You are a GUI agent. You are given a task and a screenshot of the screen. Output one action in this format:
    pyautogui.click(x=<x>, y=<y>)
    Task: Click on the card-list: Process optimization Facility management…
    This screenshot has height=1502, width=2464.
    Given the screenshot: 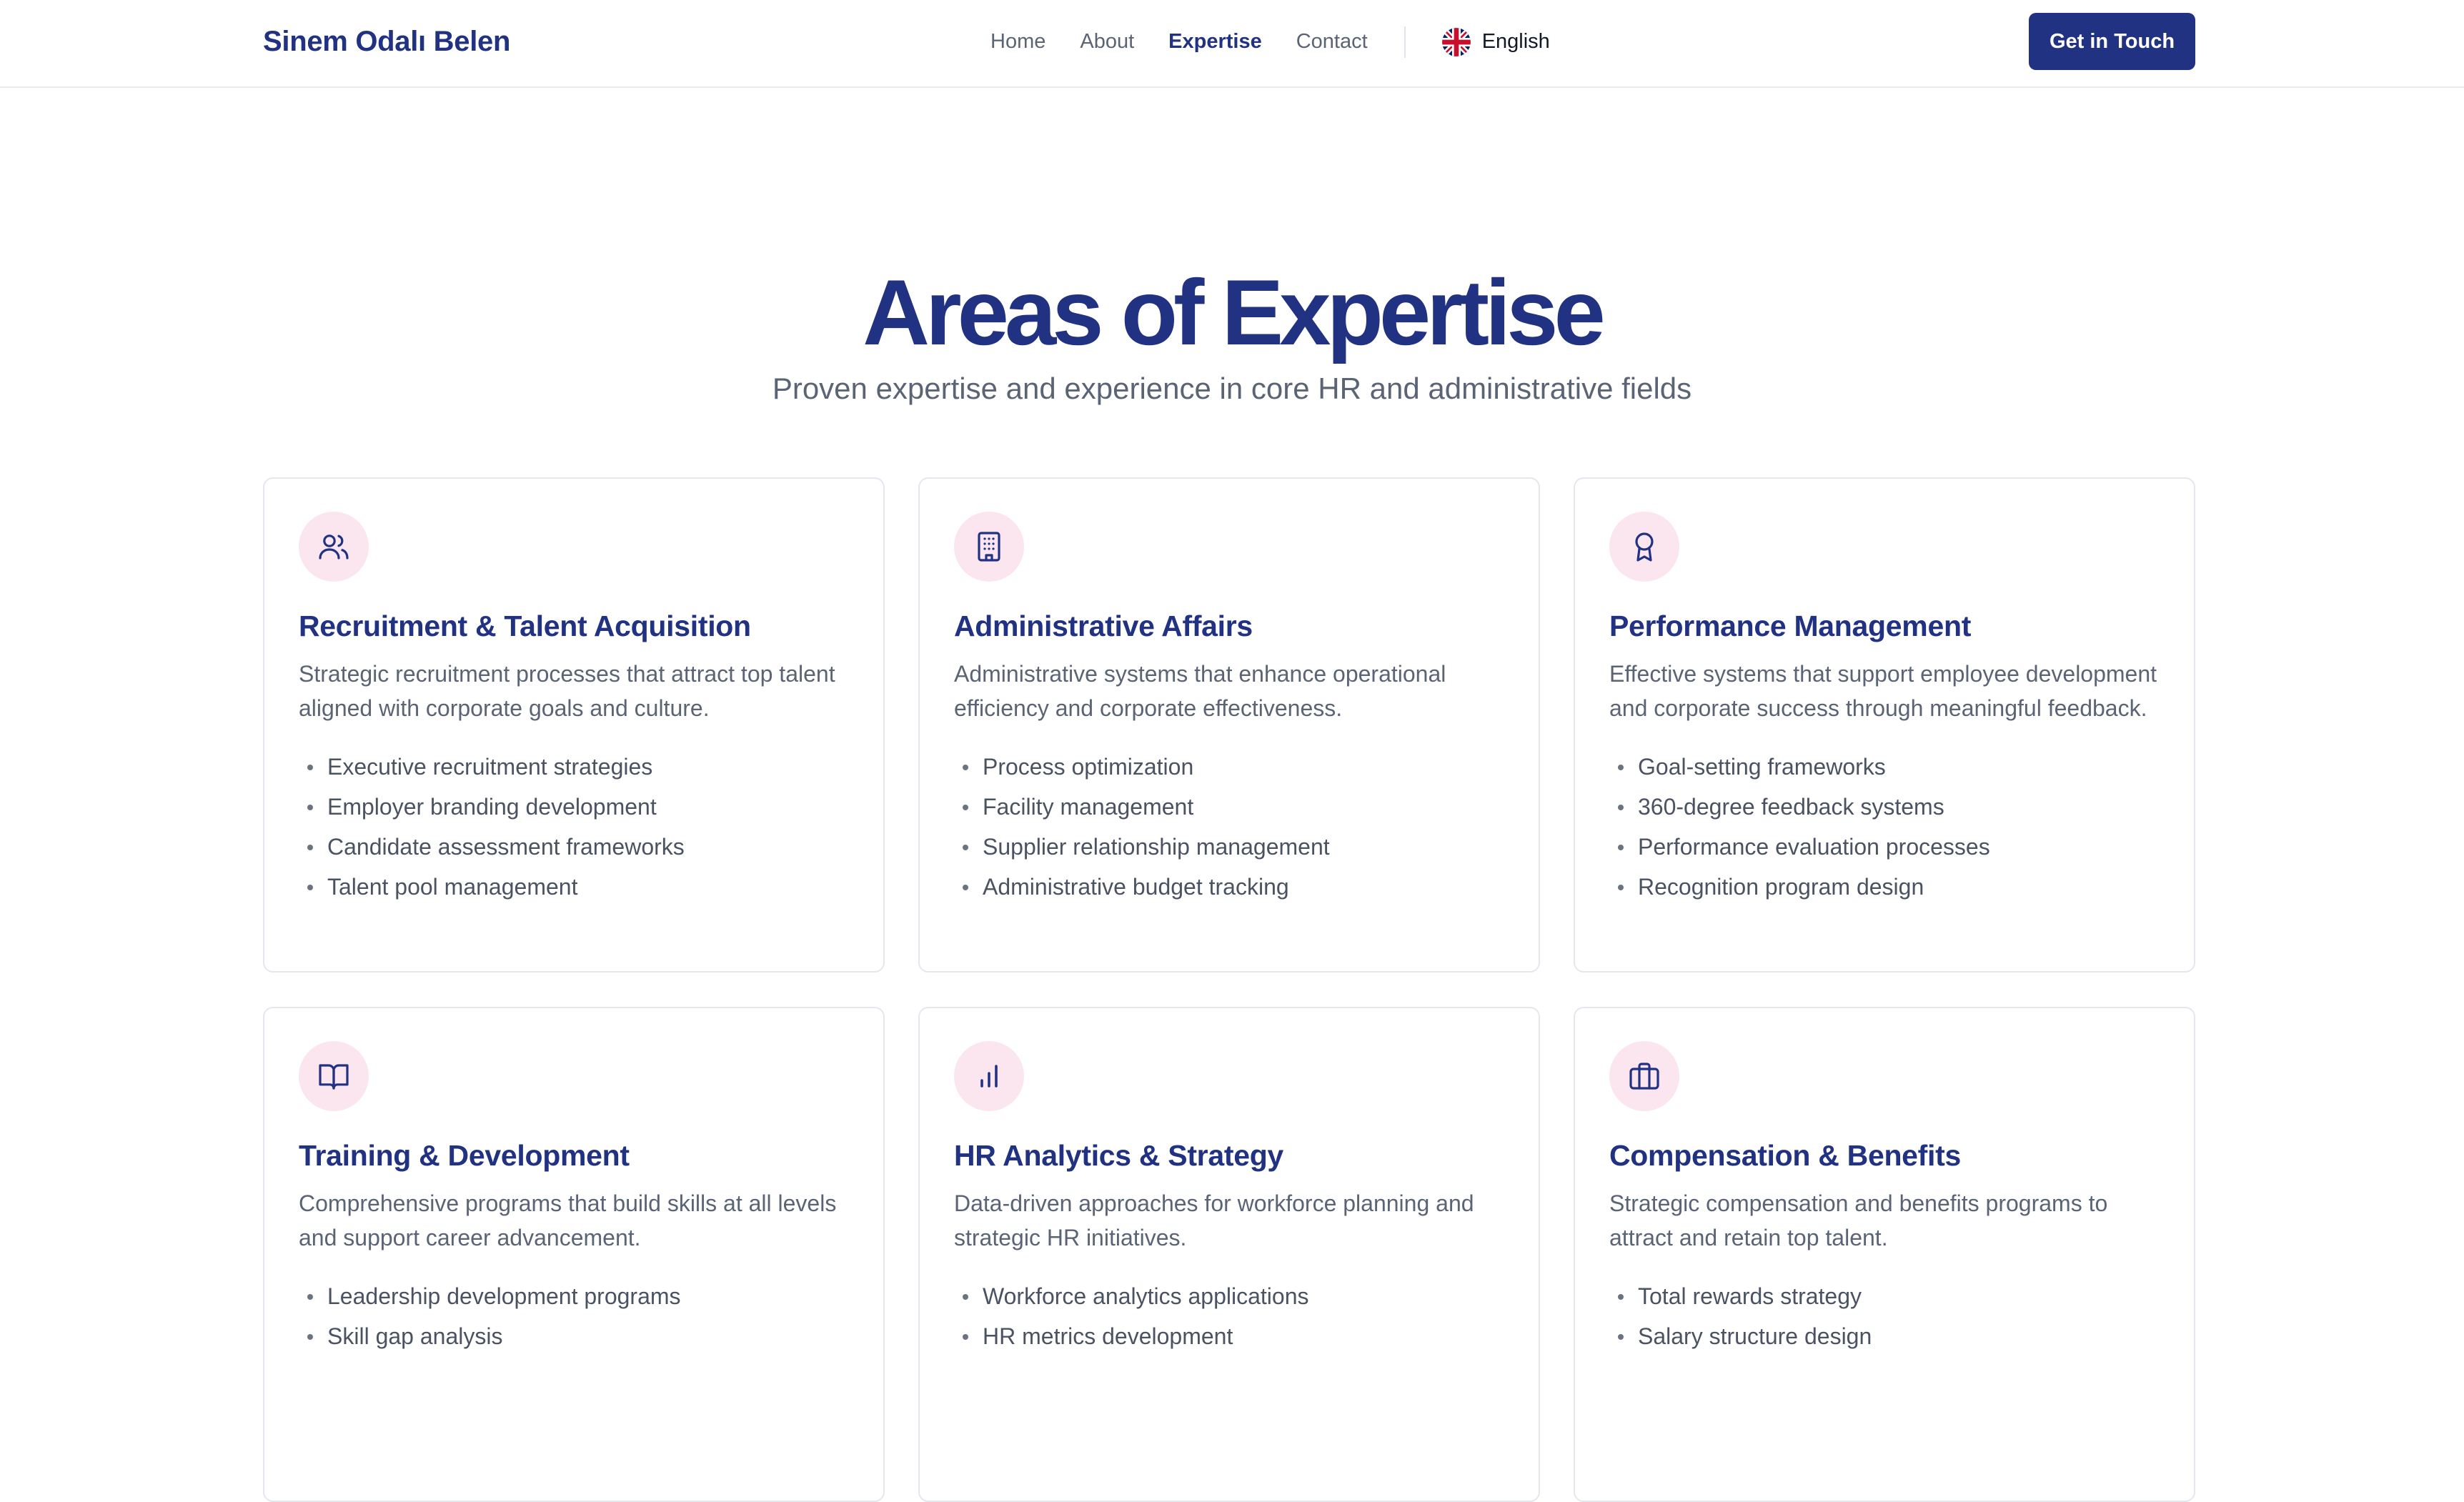 What is the action you would take?
    pyautogui.click(x=1229, y=827)
    